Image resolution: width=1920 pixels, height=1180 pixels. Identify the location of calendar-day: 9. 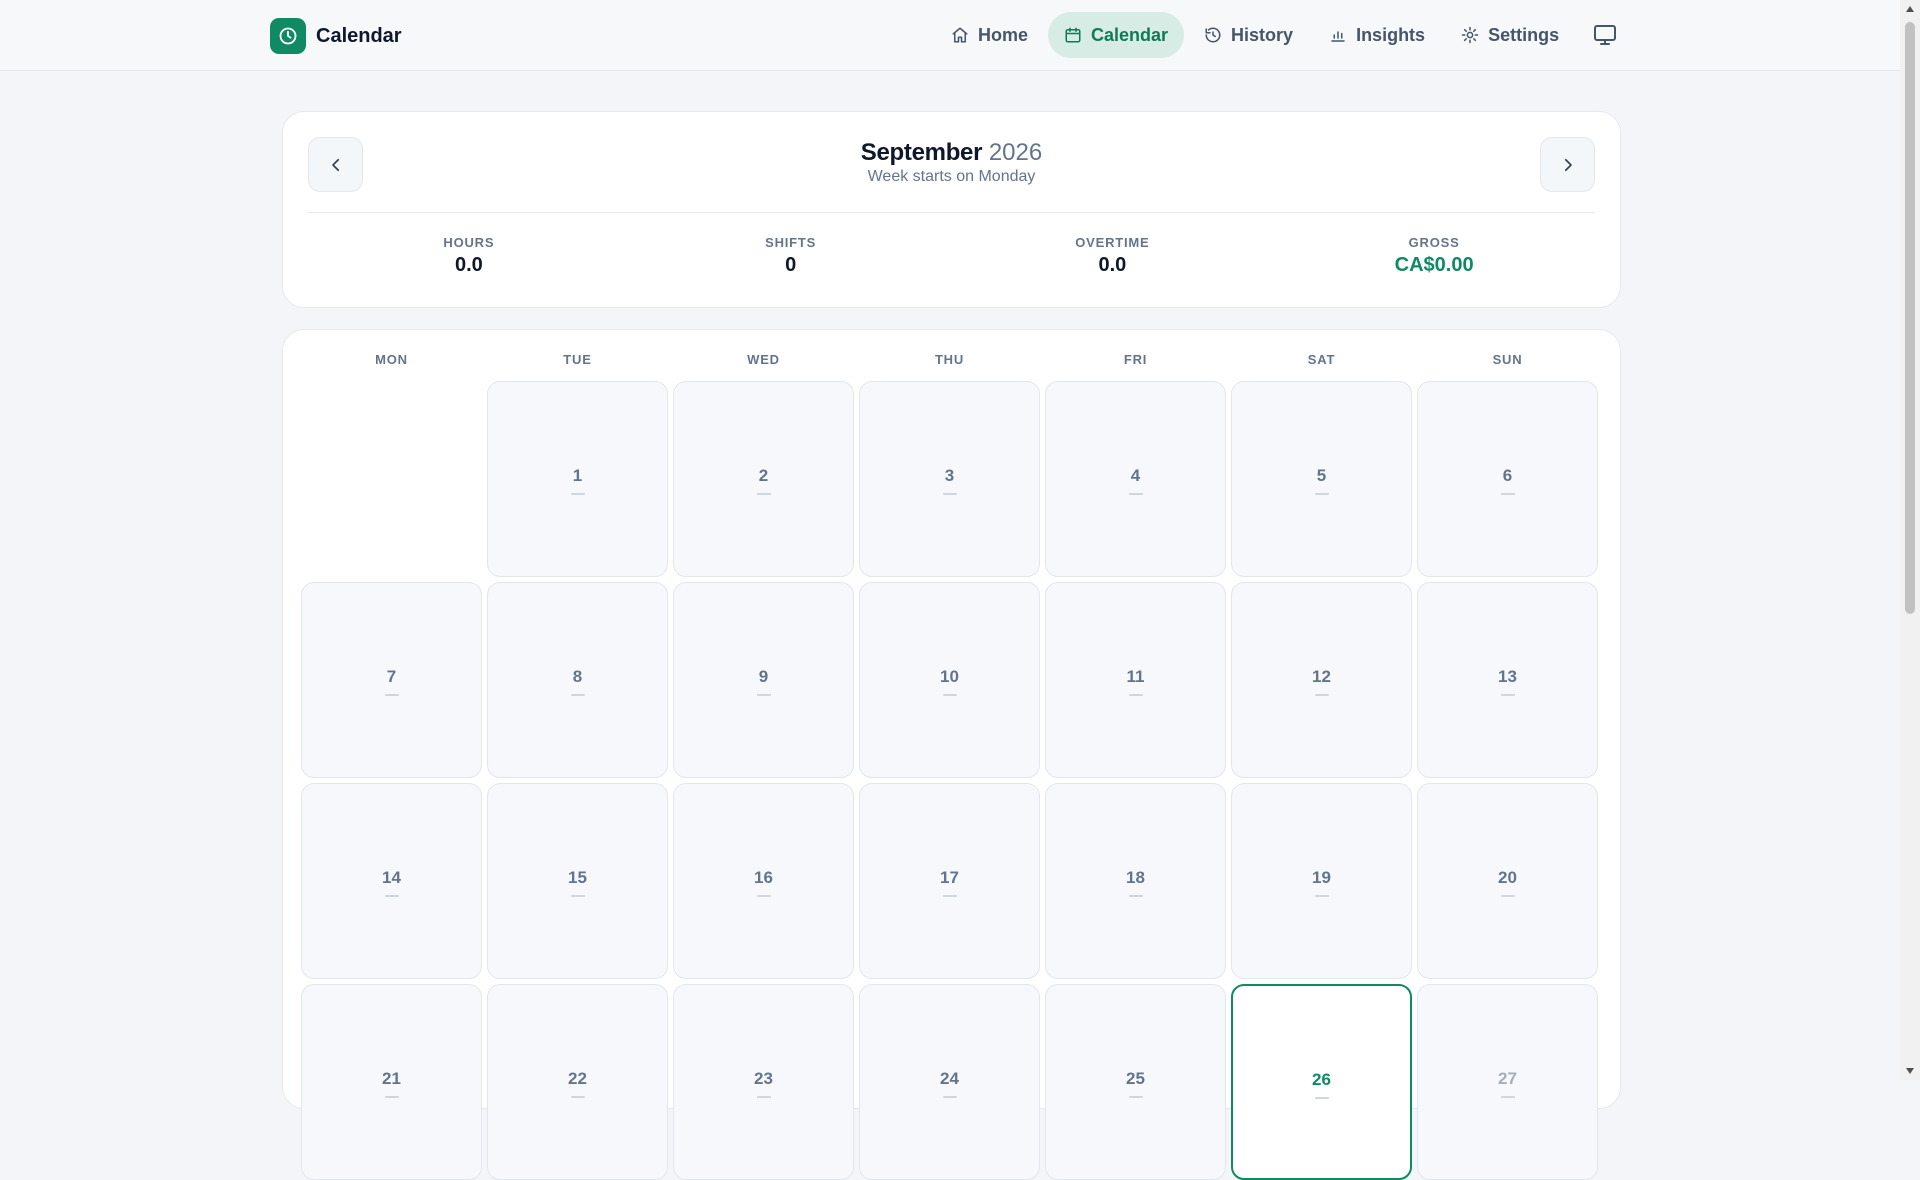
(763, 680).